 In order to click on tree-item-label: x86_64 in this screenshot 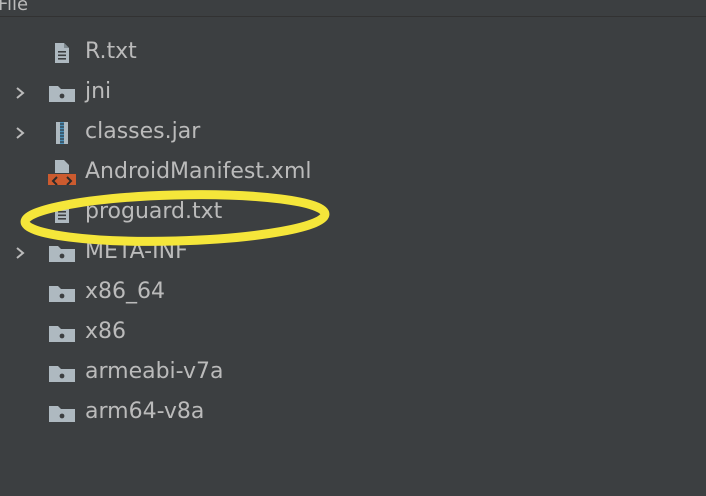, I will do `click(125, 291)`.